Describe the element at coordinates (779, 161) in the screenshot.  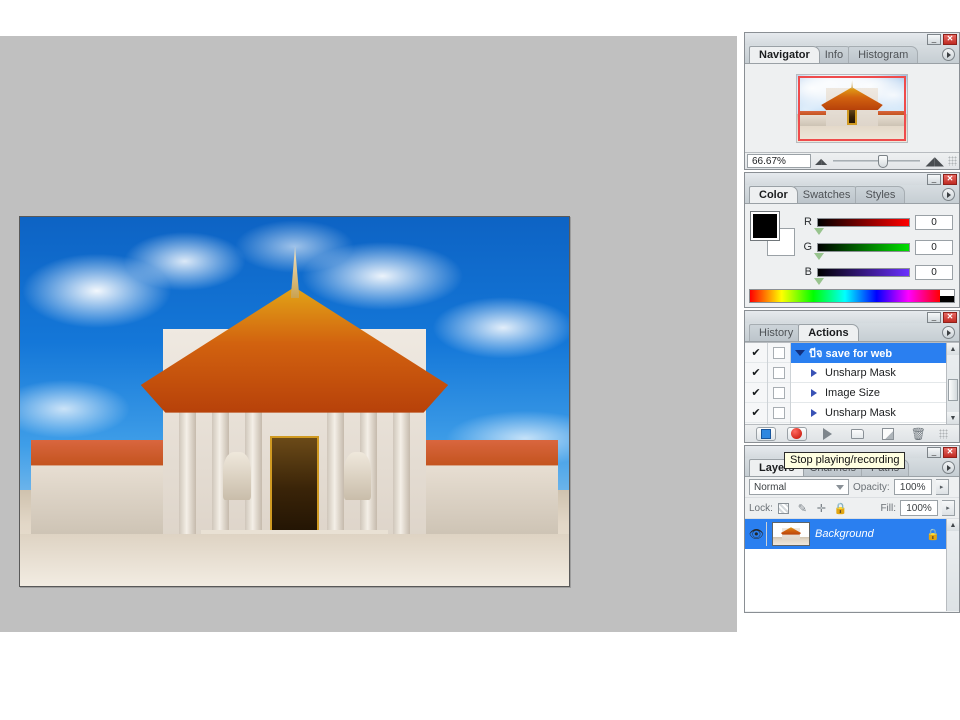
I see `zoom-level-input: 66.67%` at that location.